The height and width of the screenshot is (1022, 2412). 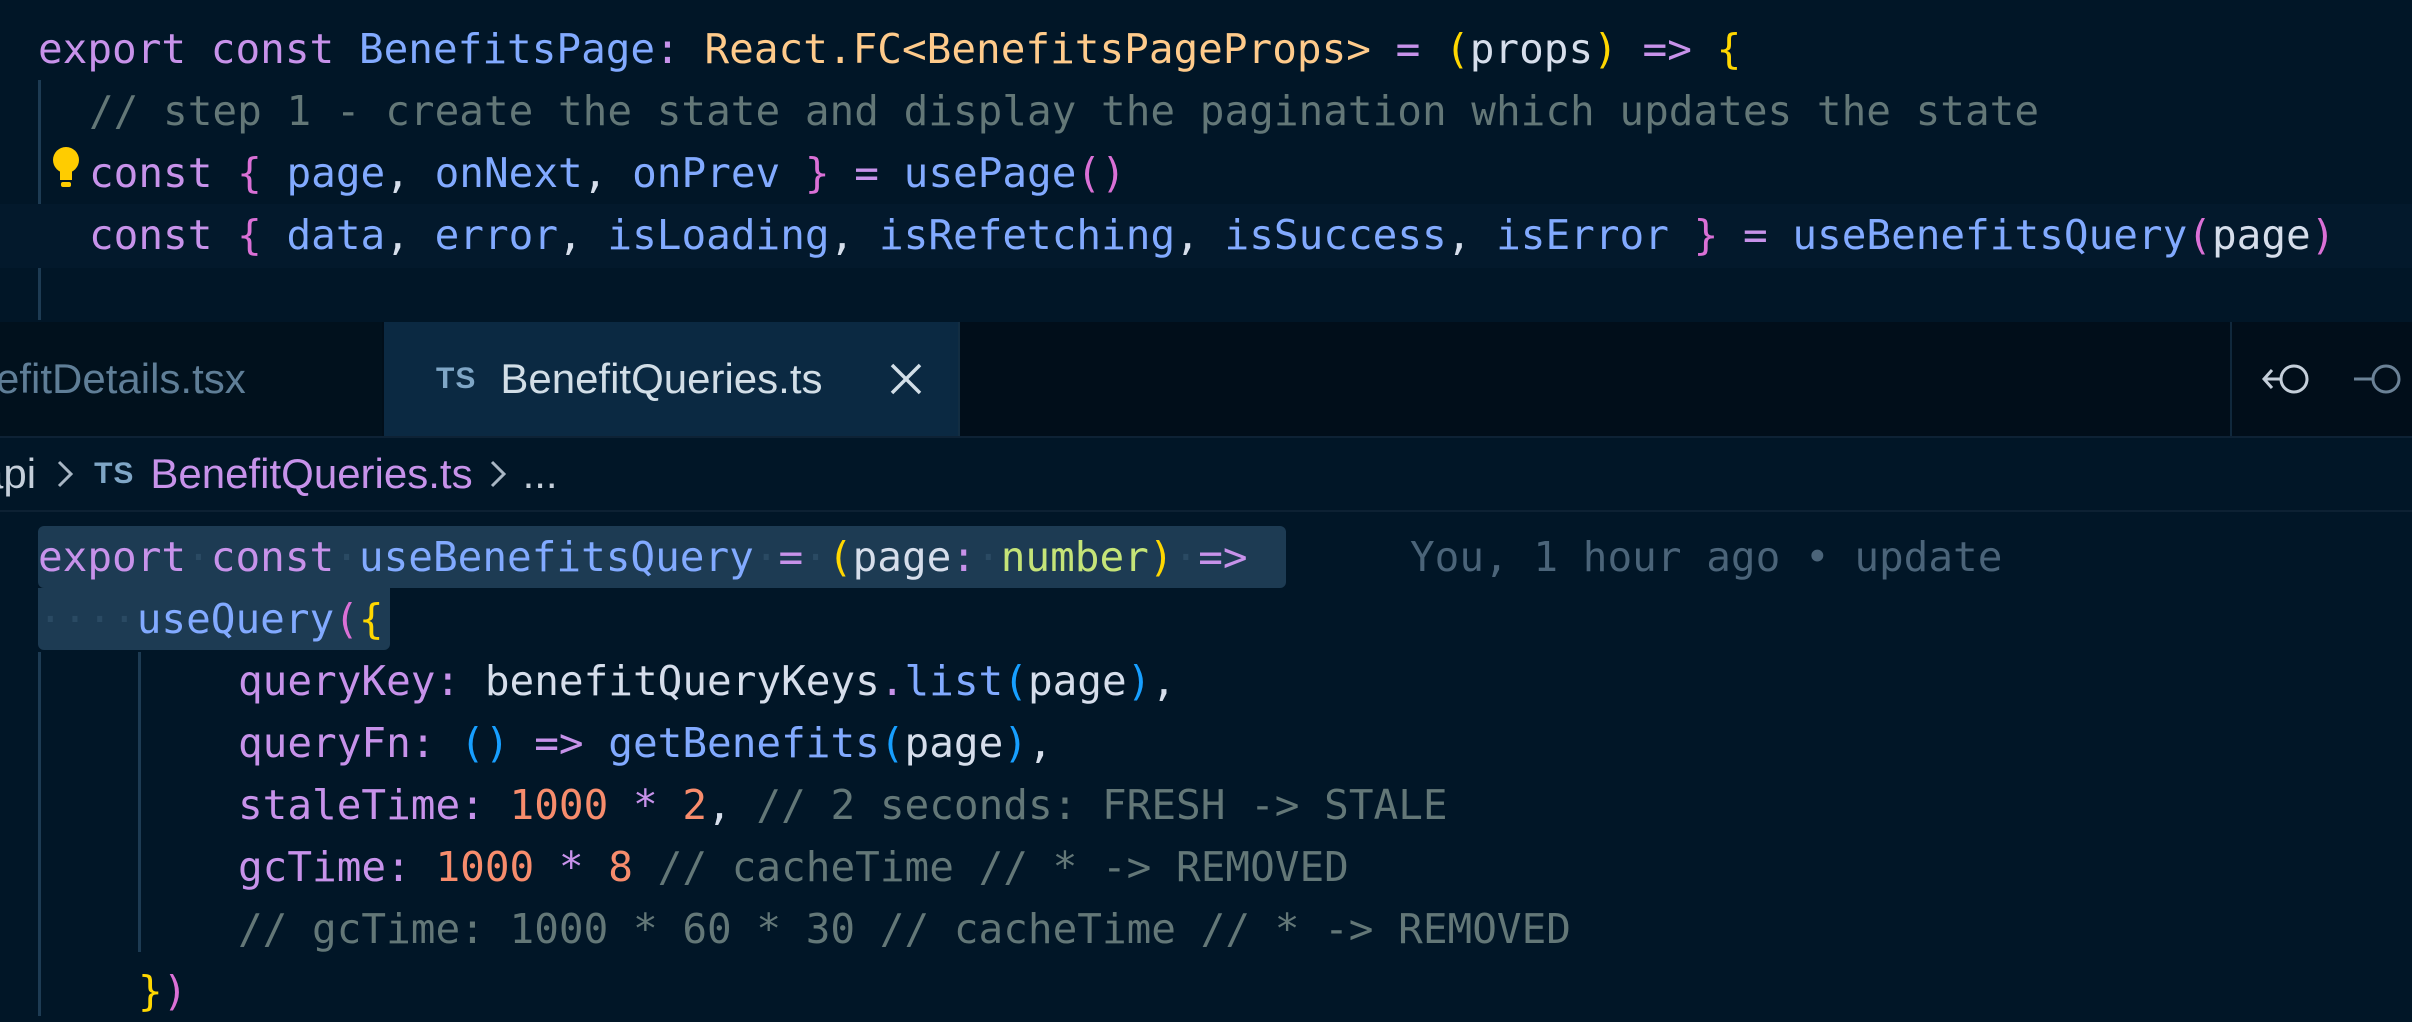 What do you see at coordinates (645, 743) in the screenshot?
I see `code-line-queryfn: queryFn: () => getBenefits(page),` at bounding box center [645, 743].